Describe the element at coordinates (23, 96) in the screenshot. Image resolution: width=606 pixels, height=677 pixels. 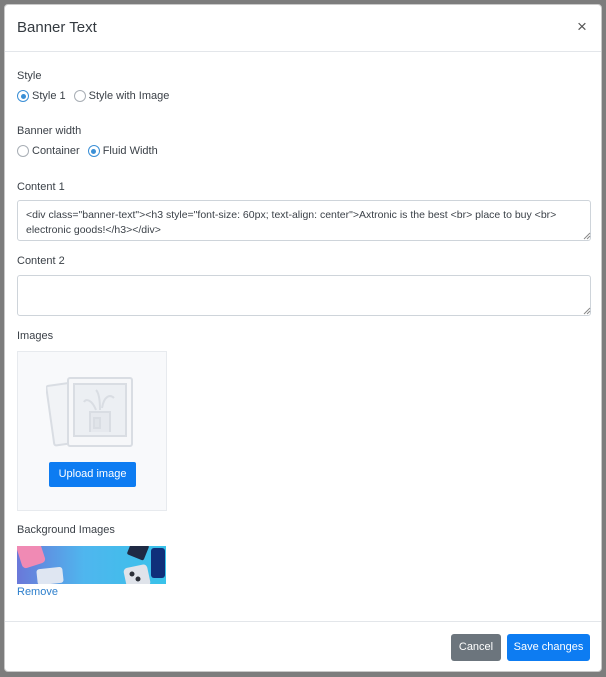
I see `style-1-radio` at that location.